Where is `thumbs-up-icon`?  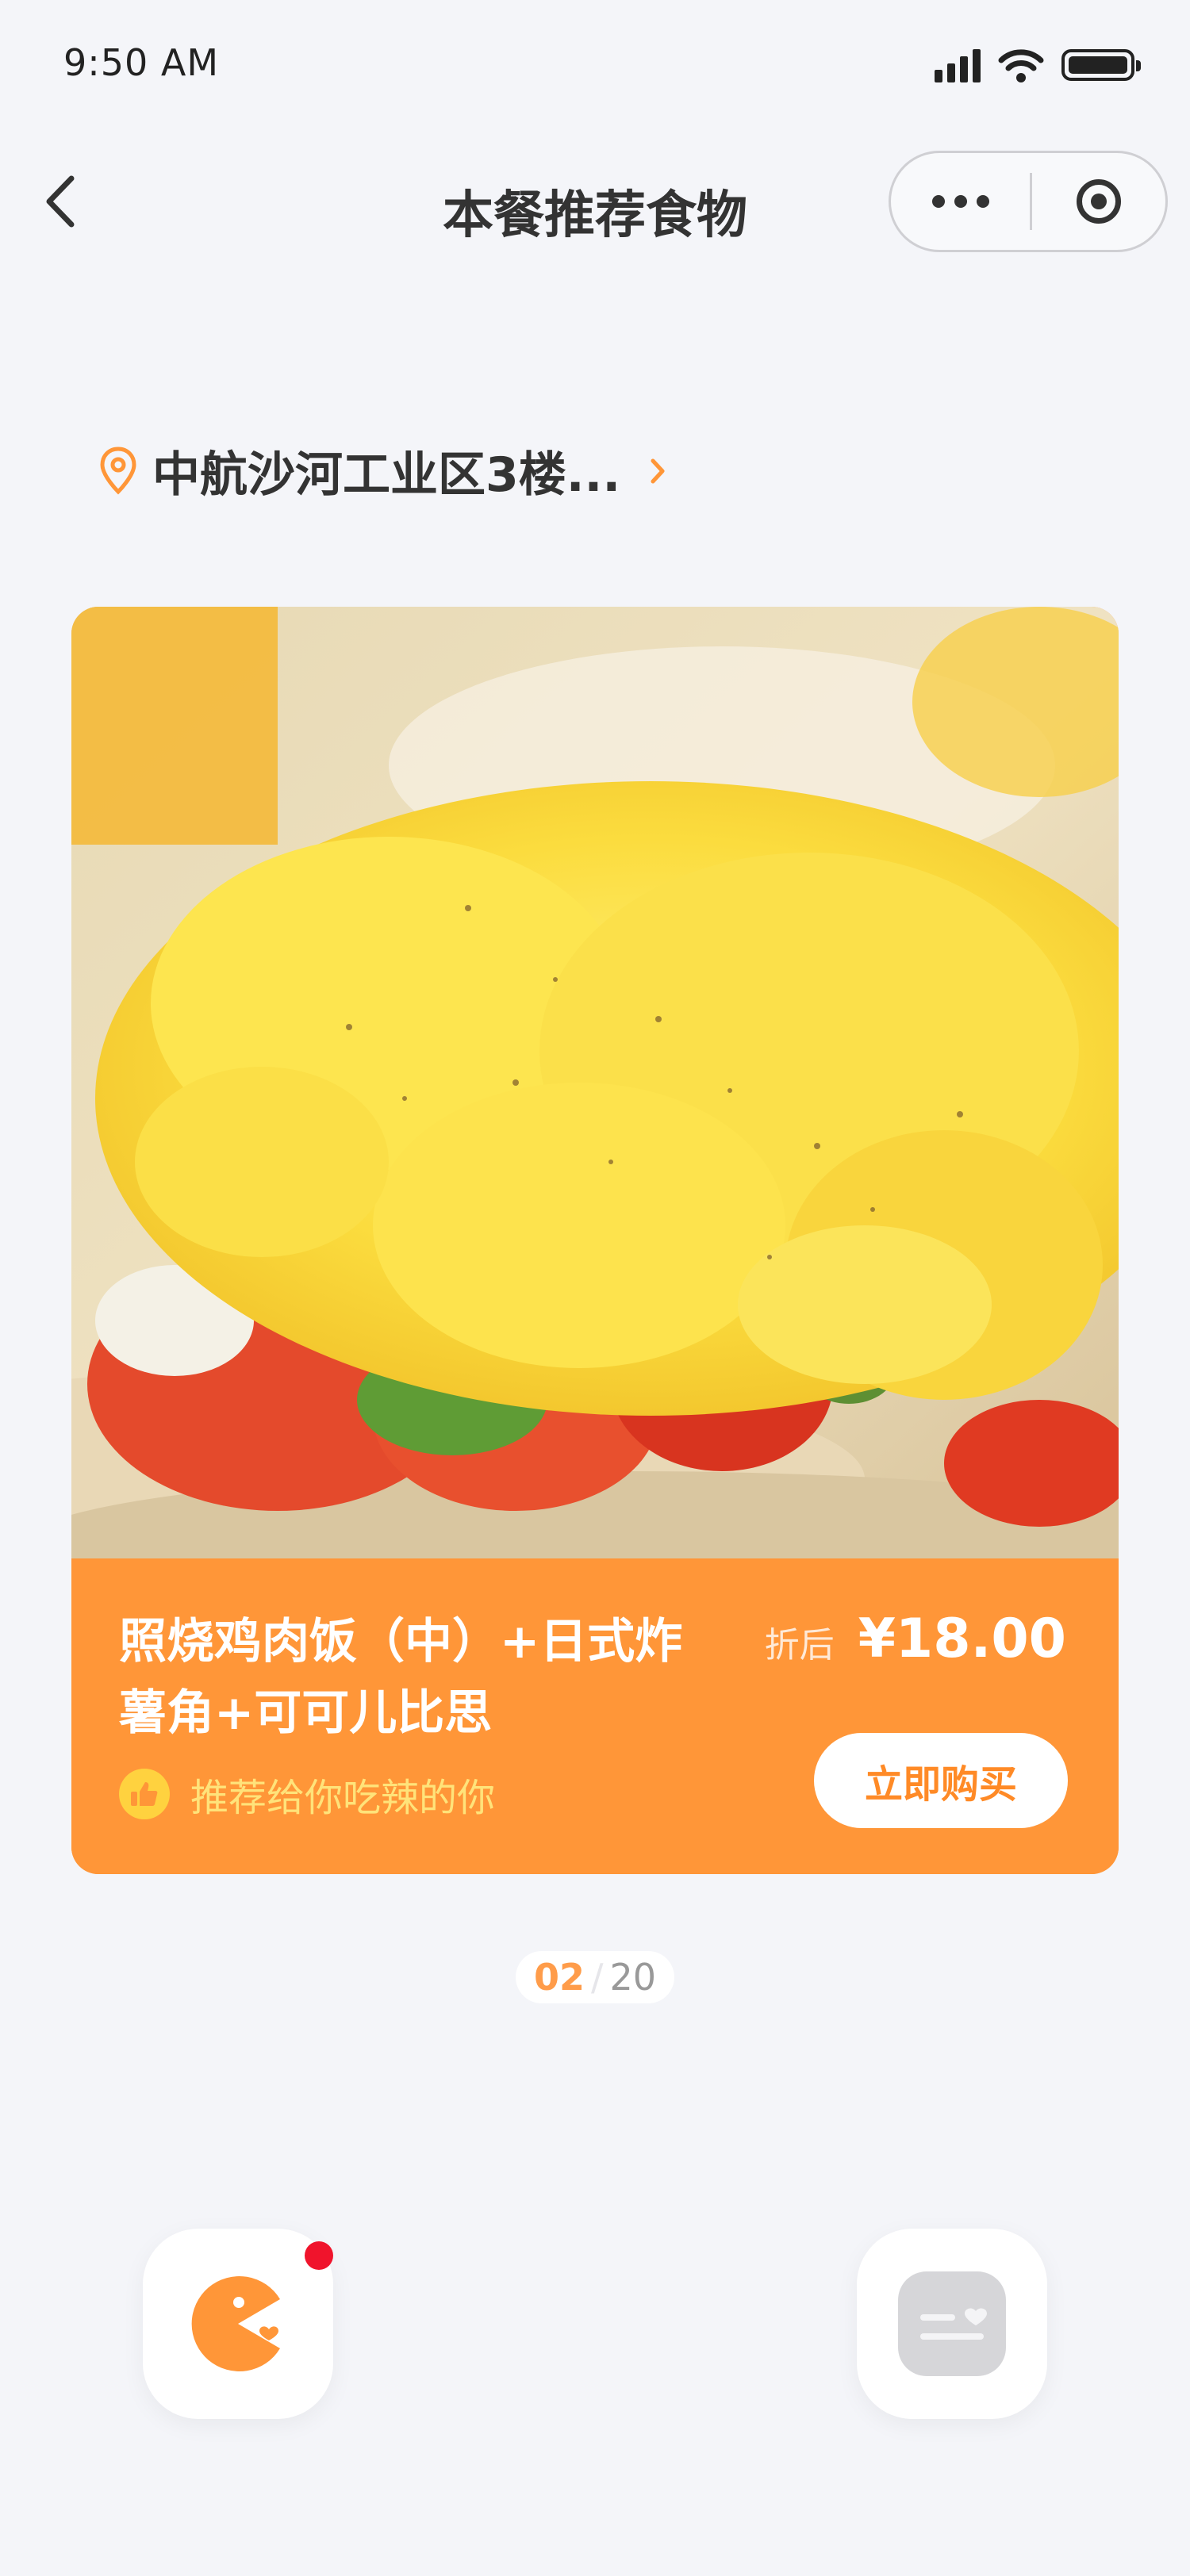 thumbs-up-icon is located at coordinates (144, 1794).